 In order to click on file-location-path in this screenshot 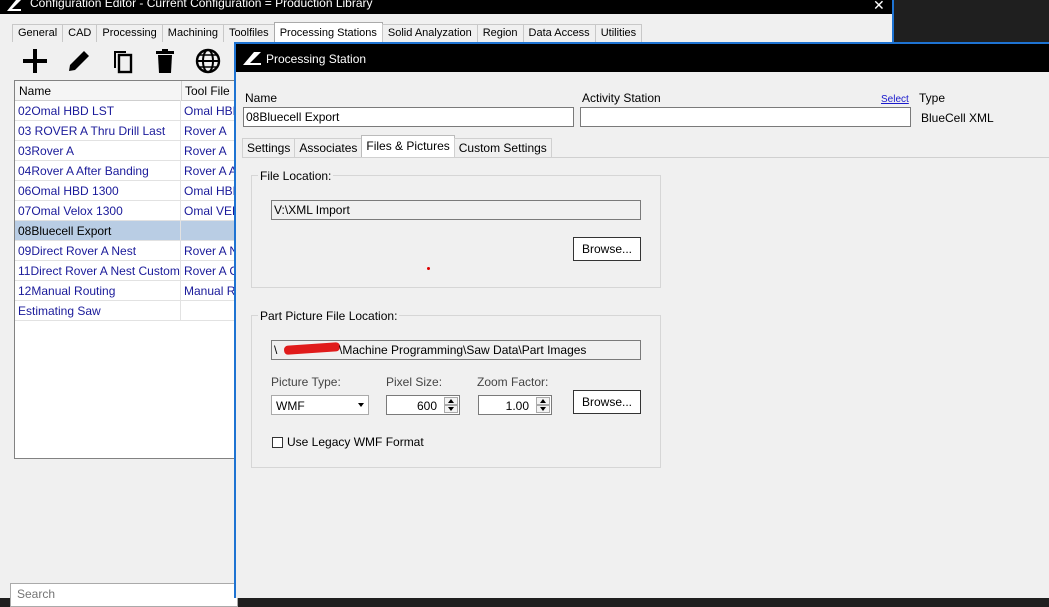, I will do `click(456, 210)`.